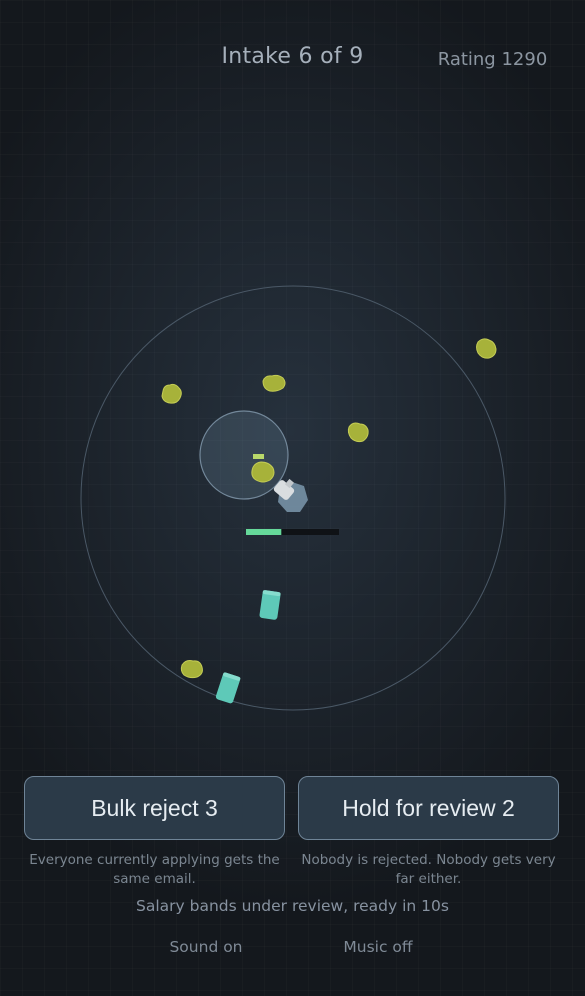  Describe the element at coordinates (264, 532) in the screenshot. I see `health-bar-fill` at that location.